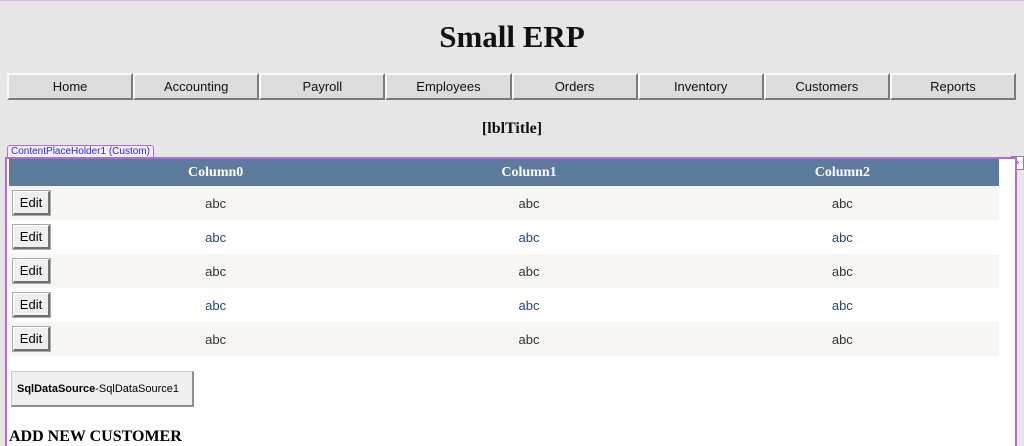 The image size is (1024, 446). I want to click on grid-header-column2: Column2, so click(842, 172).